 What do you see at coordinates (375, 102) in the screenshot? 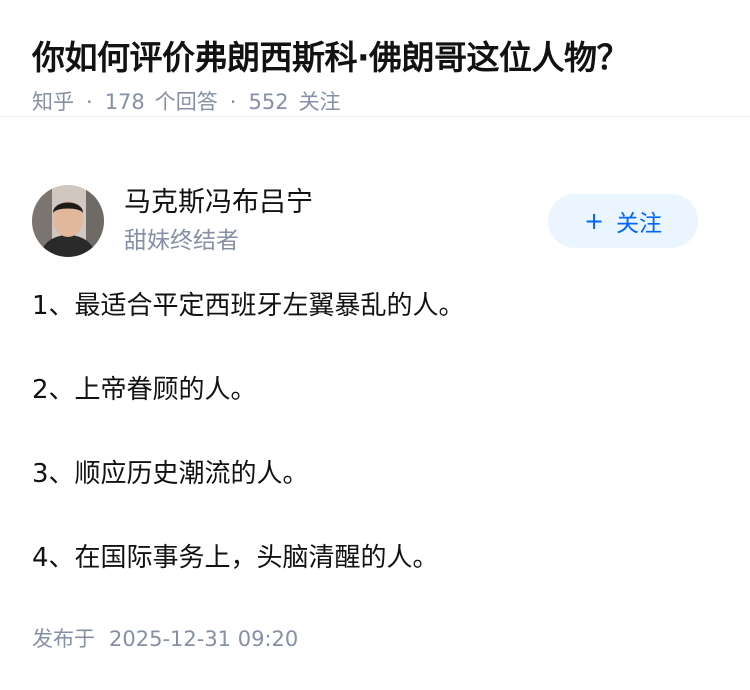
I see `question-meta: 知乎 · 178 个回答 · 552 关注` at bounding box center [375, 102].